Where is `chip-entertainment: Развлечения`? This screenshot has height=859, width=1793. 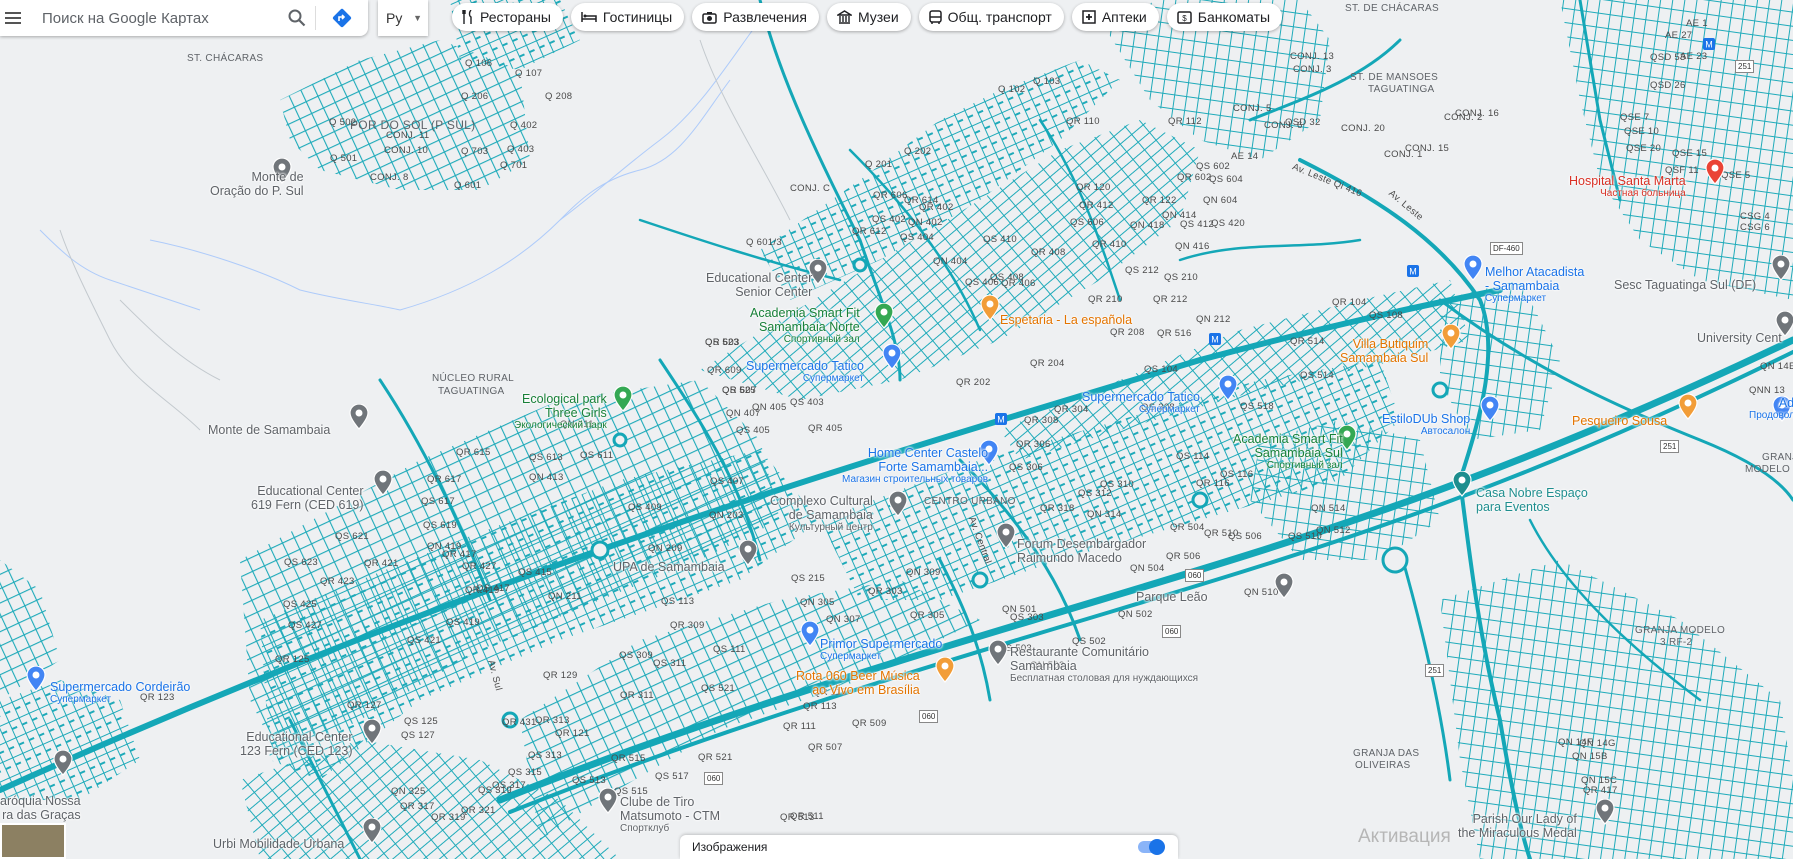
chip-entertainment: Развлечения is located at coordinates (755, 17).